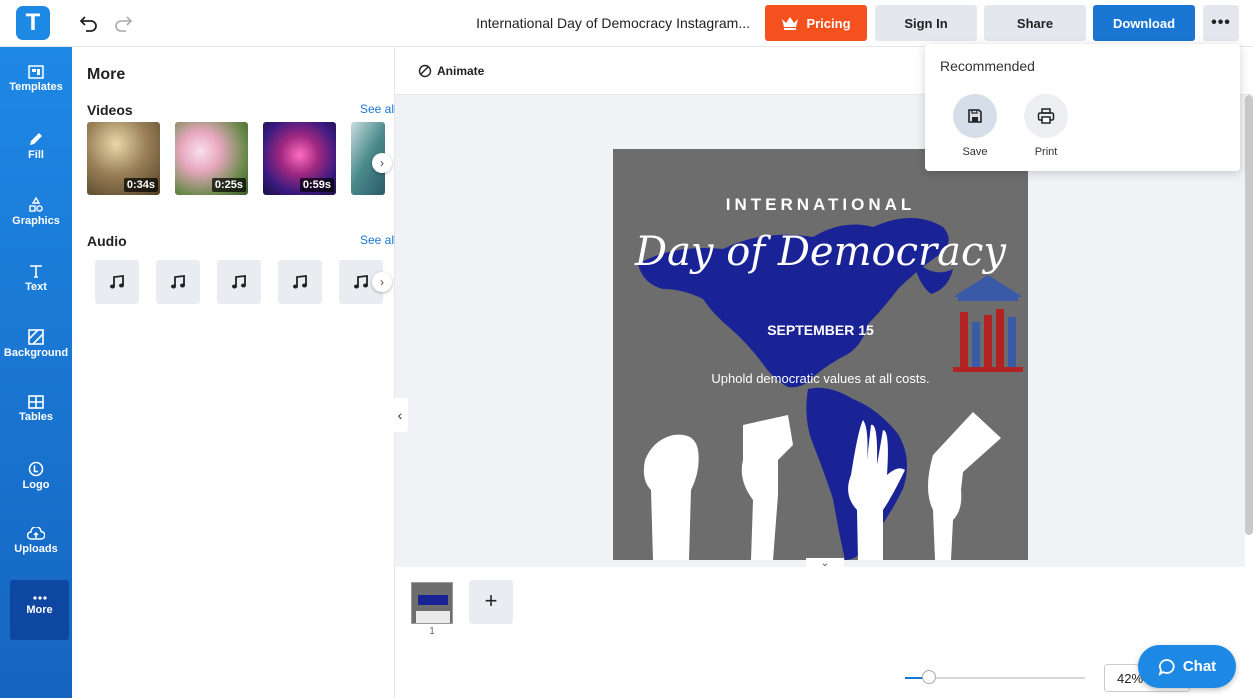  What do you see at coordinates (316, 185) in the screenshot?
I see `video-duration: 0:59s` at bounding box center [316, 185].